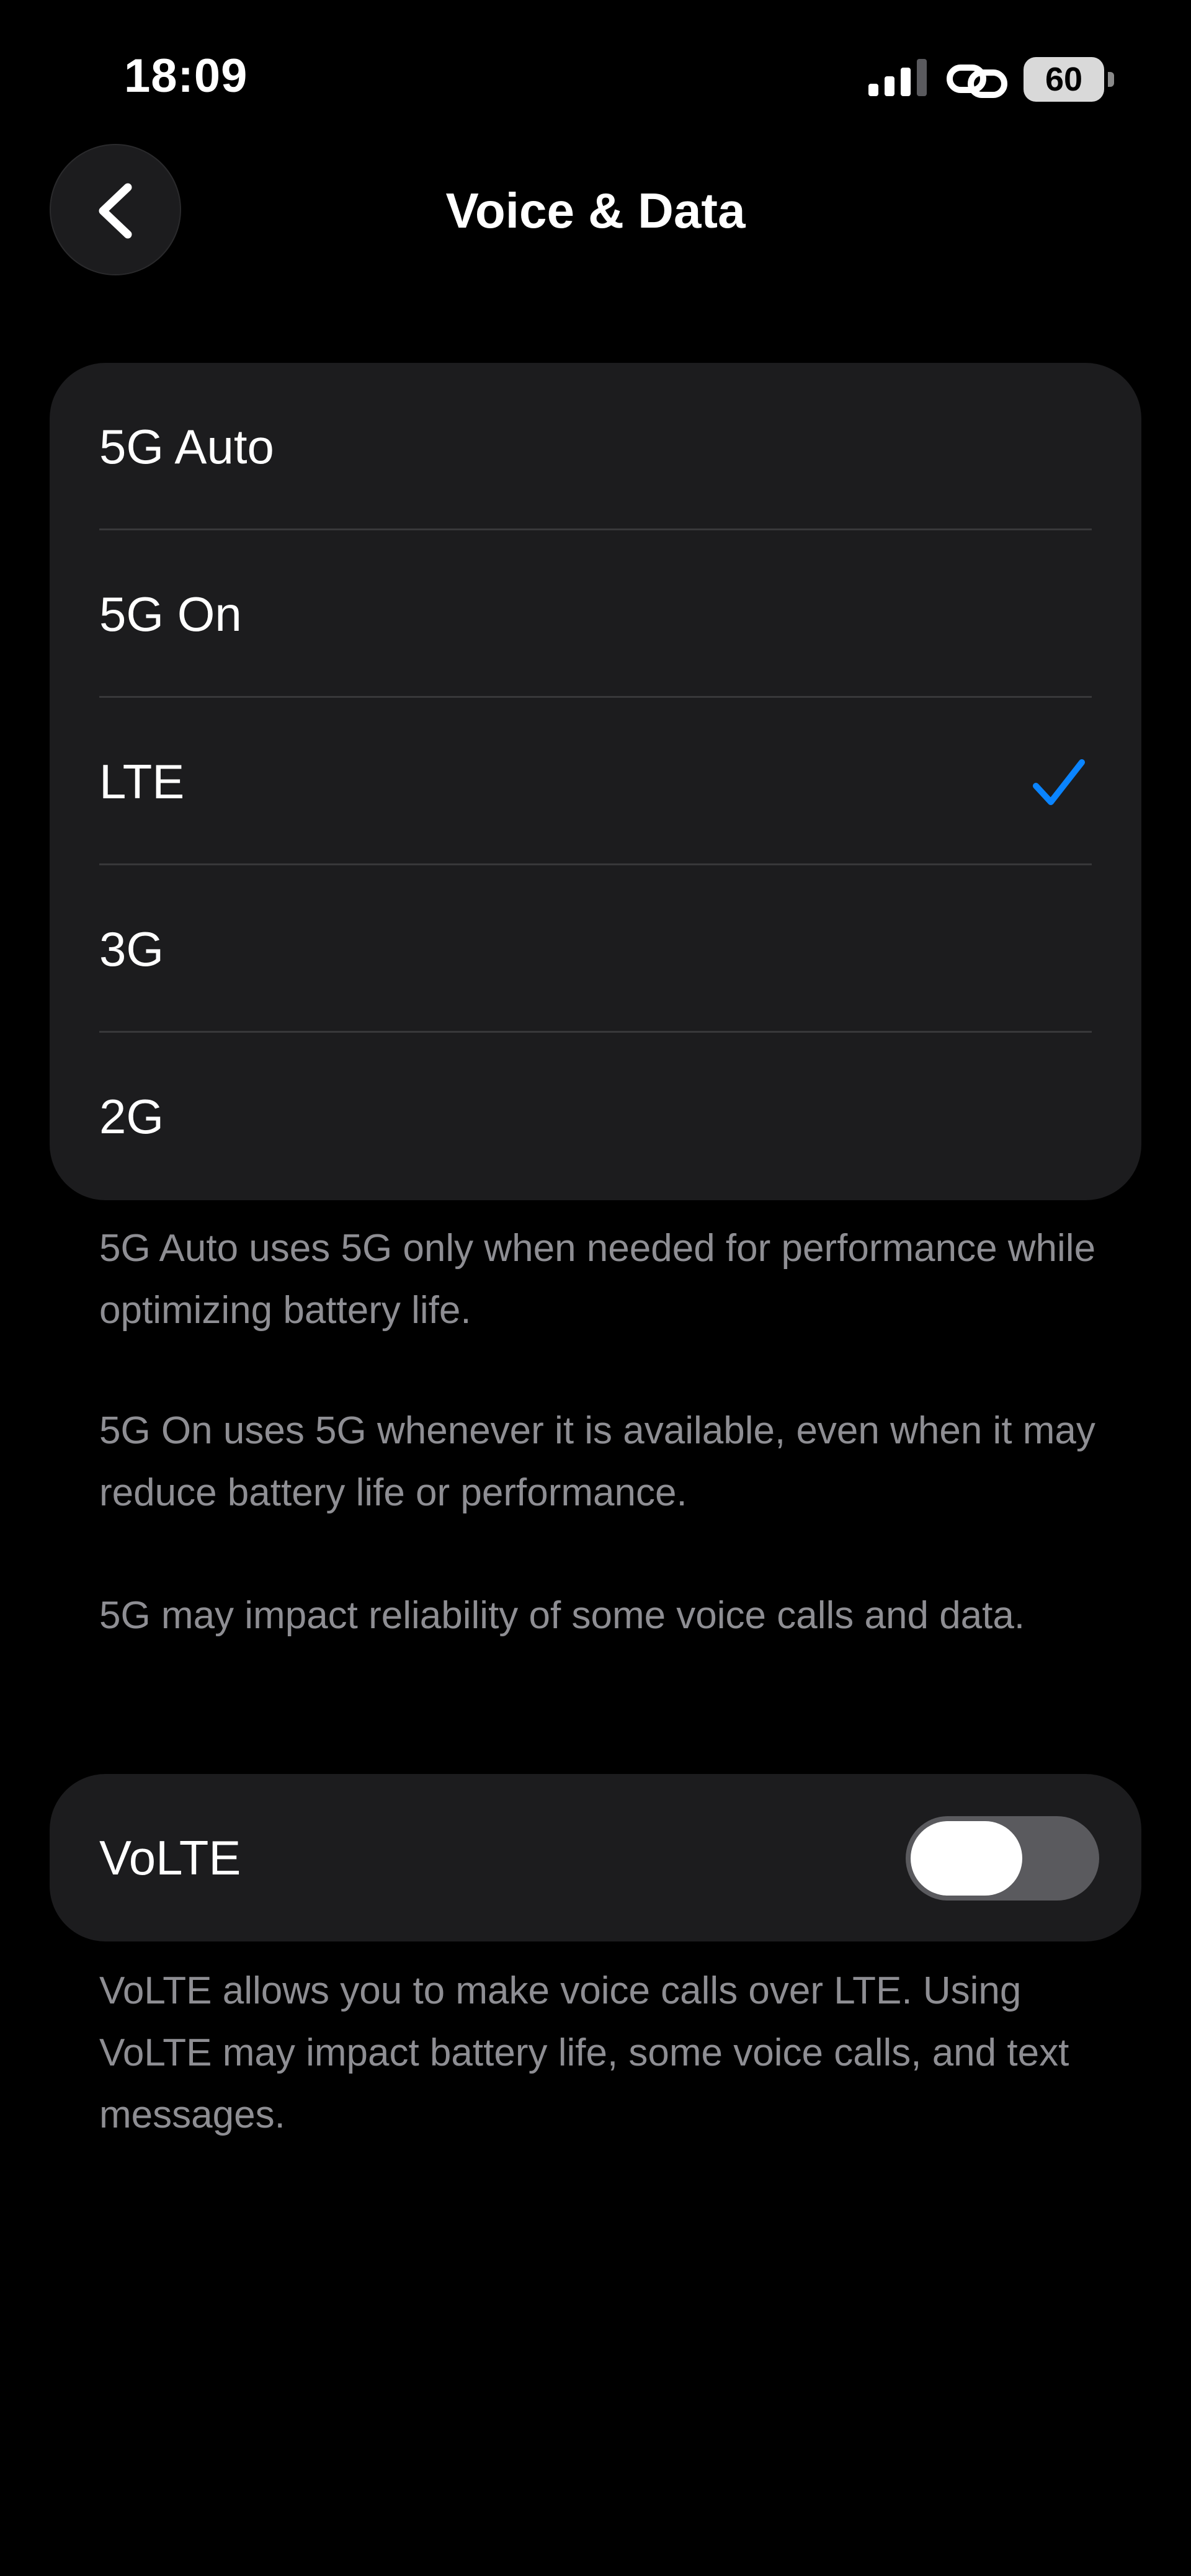 The width and height of the screenshot is (1191, 2576). Describe the element at coordinates (898, 77) in the screenshot. I see `cellular-signal-icon` at that location.